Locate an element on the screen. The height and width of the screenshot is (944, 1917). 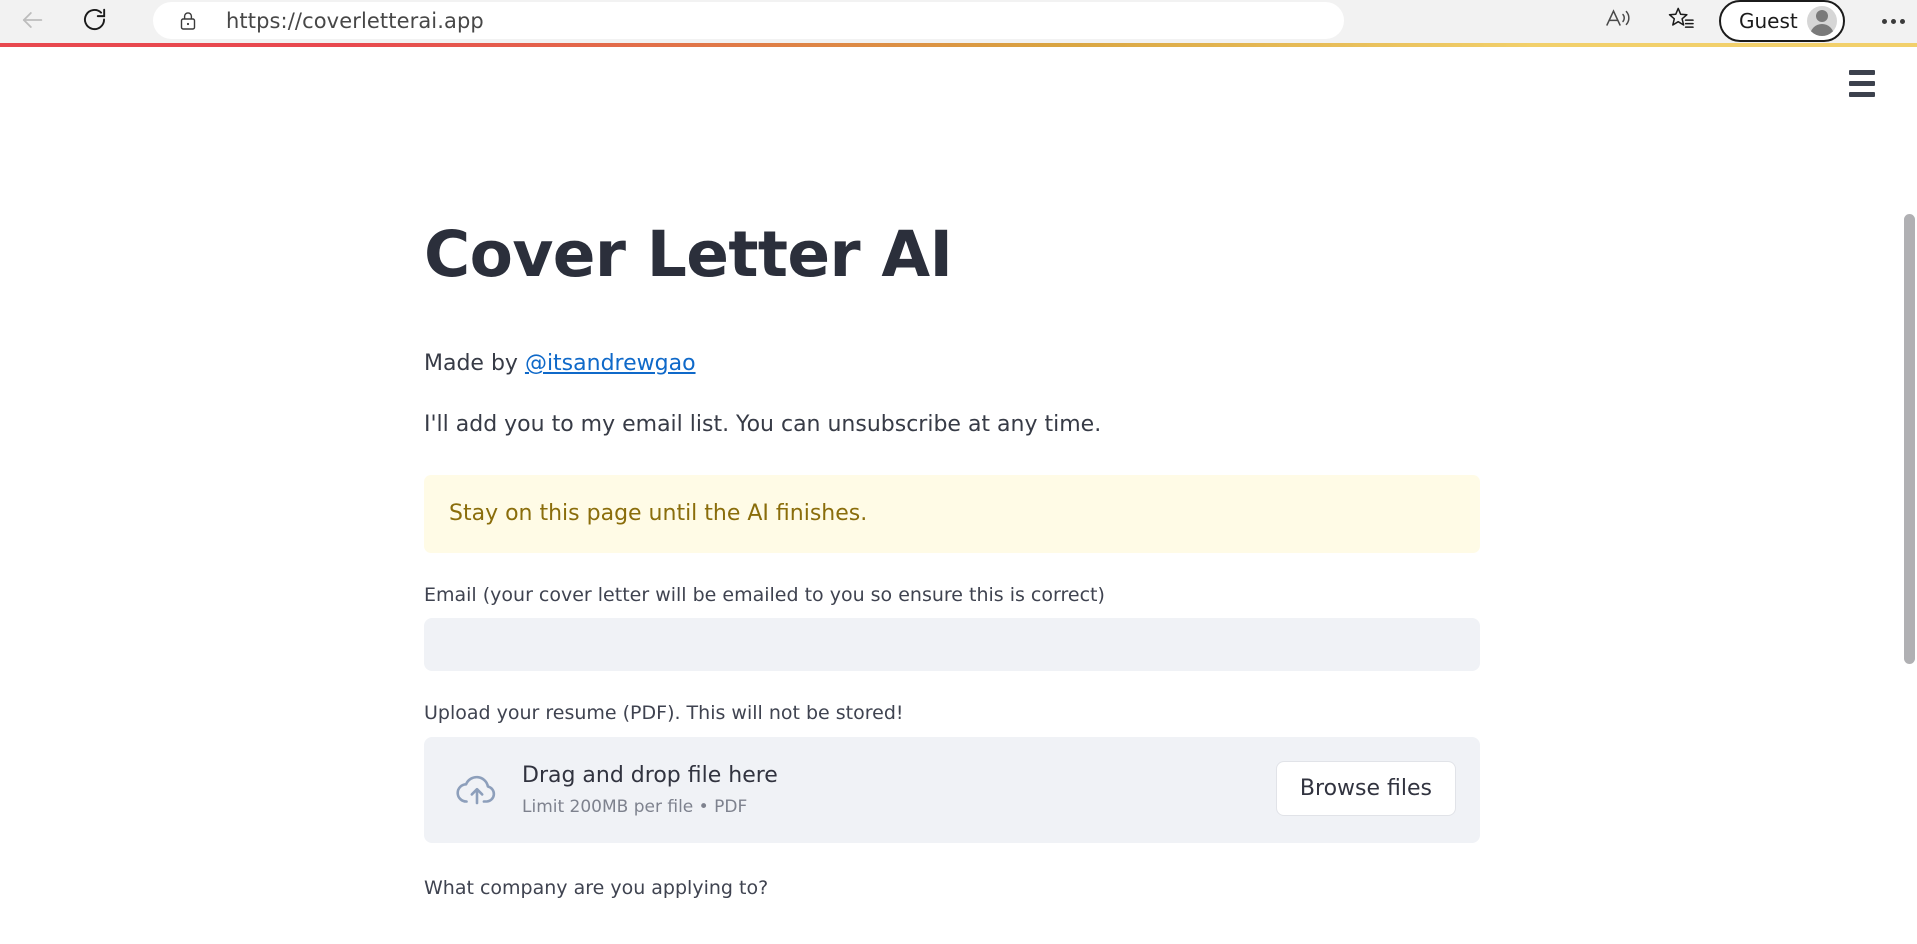
file-limit-label: Limit 200MB per file • PDF is located at coordinates (635, 806).